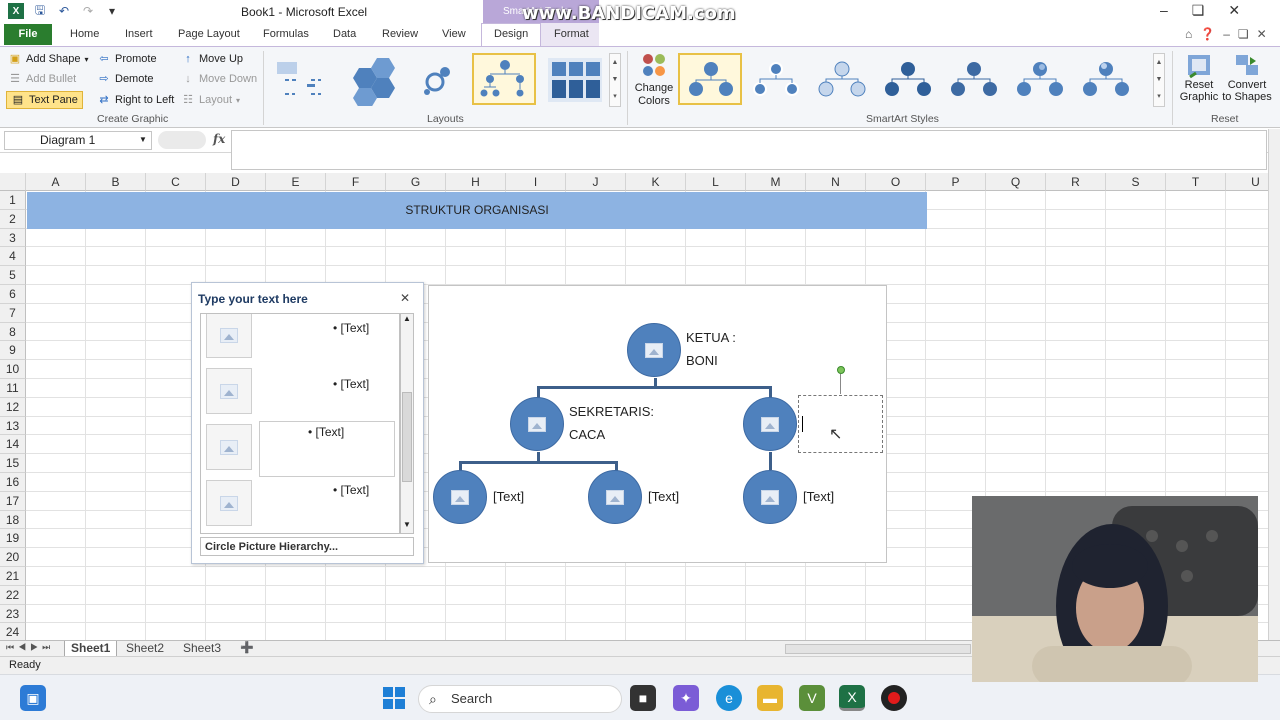 This screenshot has height=720, width=1280. What do you see at coordinates (125, 79) in the screenshot?
I see `demote-button: ⇨ Demote` at bounding box center [125, 79].